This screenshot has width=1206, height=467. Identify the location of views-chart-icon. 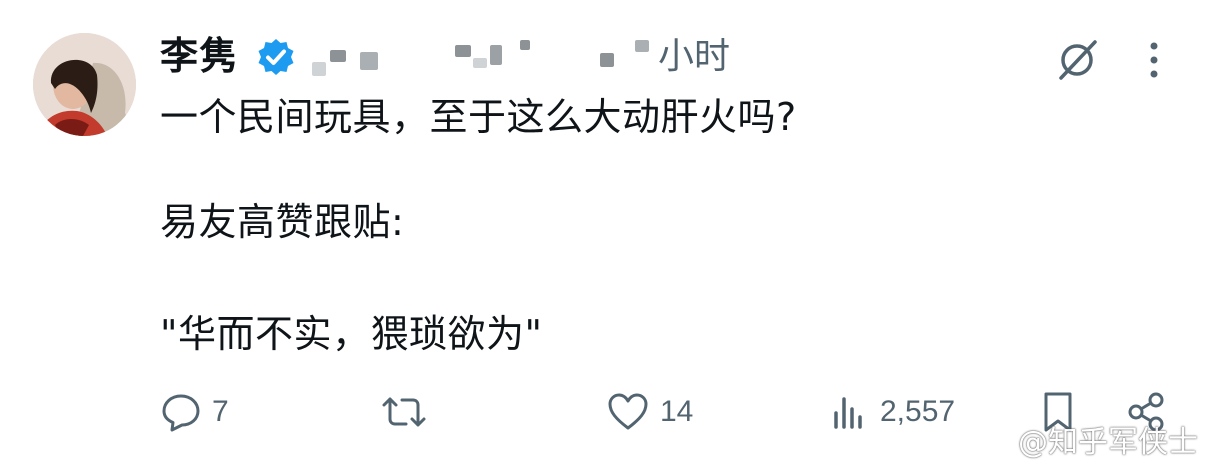
(848, 413).